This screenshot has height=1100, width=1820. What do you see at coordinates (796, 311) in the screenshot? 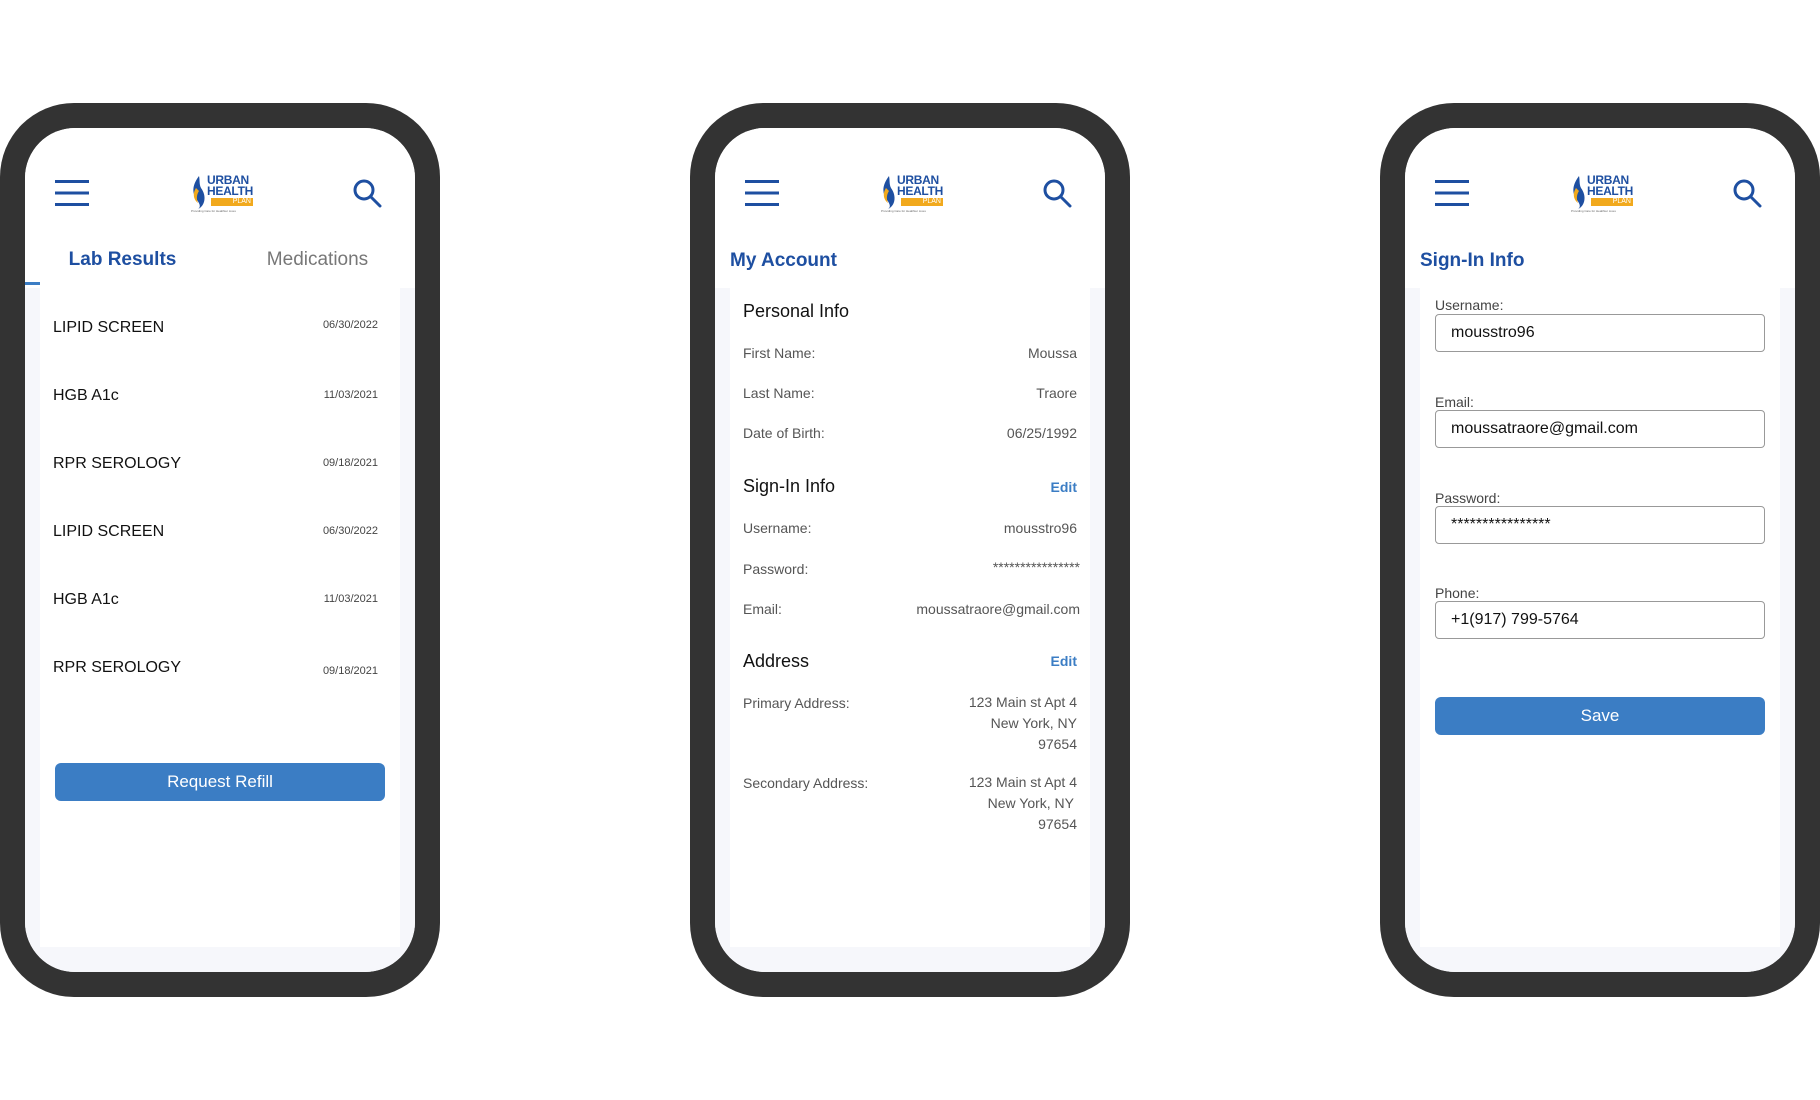
I see `personal-info-heading: Personal Info` at bounding box center [796, 311].